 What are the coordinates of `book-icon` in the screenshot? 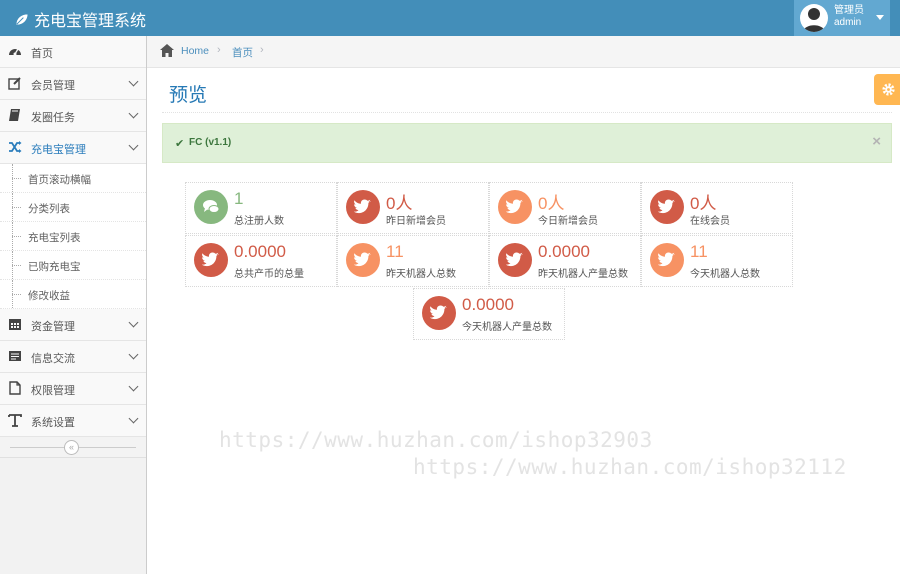 It's located at (14, 115).